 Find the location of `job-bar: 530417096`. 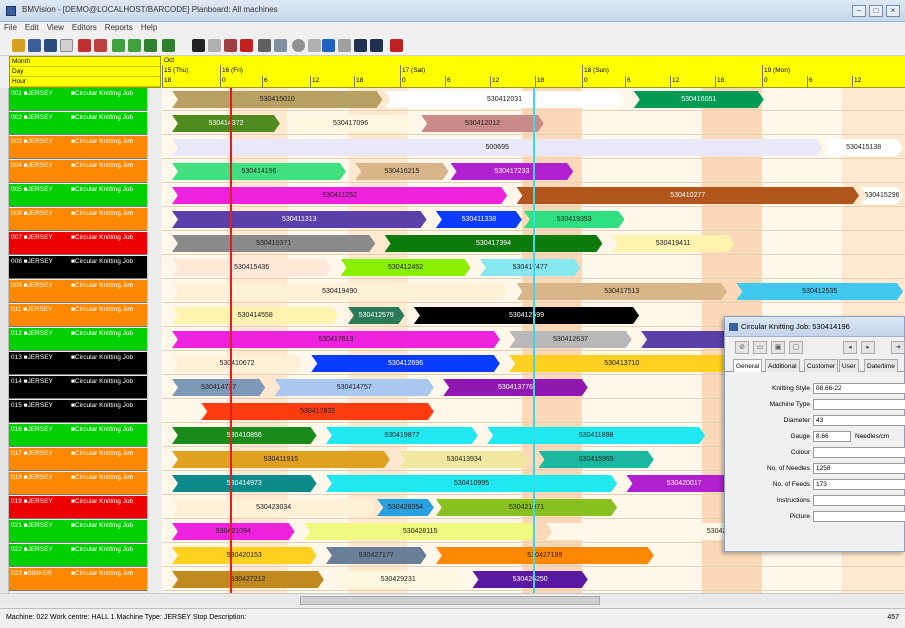

job-bar: 530417096 is located at coordinates (350, 123).